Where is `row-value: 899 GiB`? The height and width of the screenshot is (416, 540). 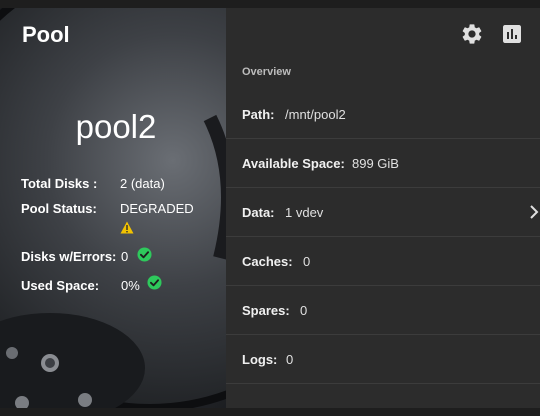
row-value: 899 GiB is located at coordinates (375, 163).